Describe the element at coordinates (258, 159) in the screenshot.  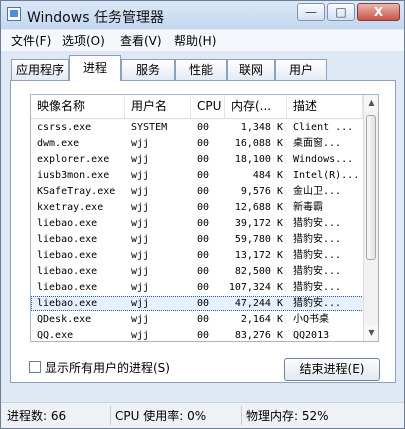
I see `cell-memory: 18,100 K` at that location.